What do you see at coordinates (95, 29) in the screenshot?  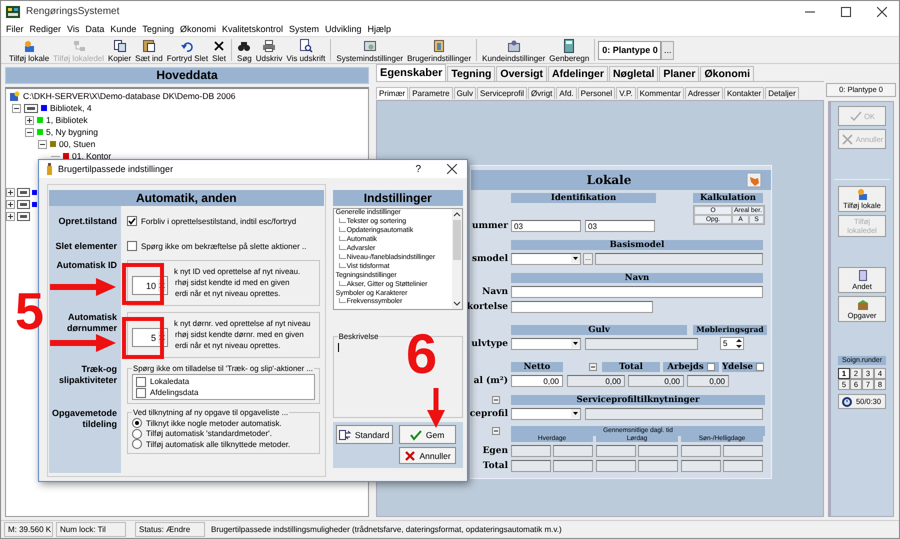 I see `menu-item: Data` at bounding box center [95, 29].